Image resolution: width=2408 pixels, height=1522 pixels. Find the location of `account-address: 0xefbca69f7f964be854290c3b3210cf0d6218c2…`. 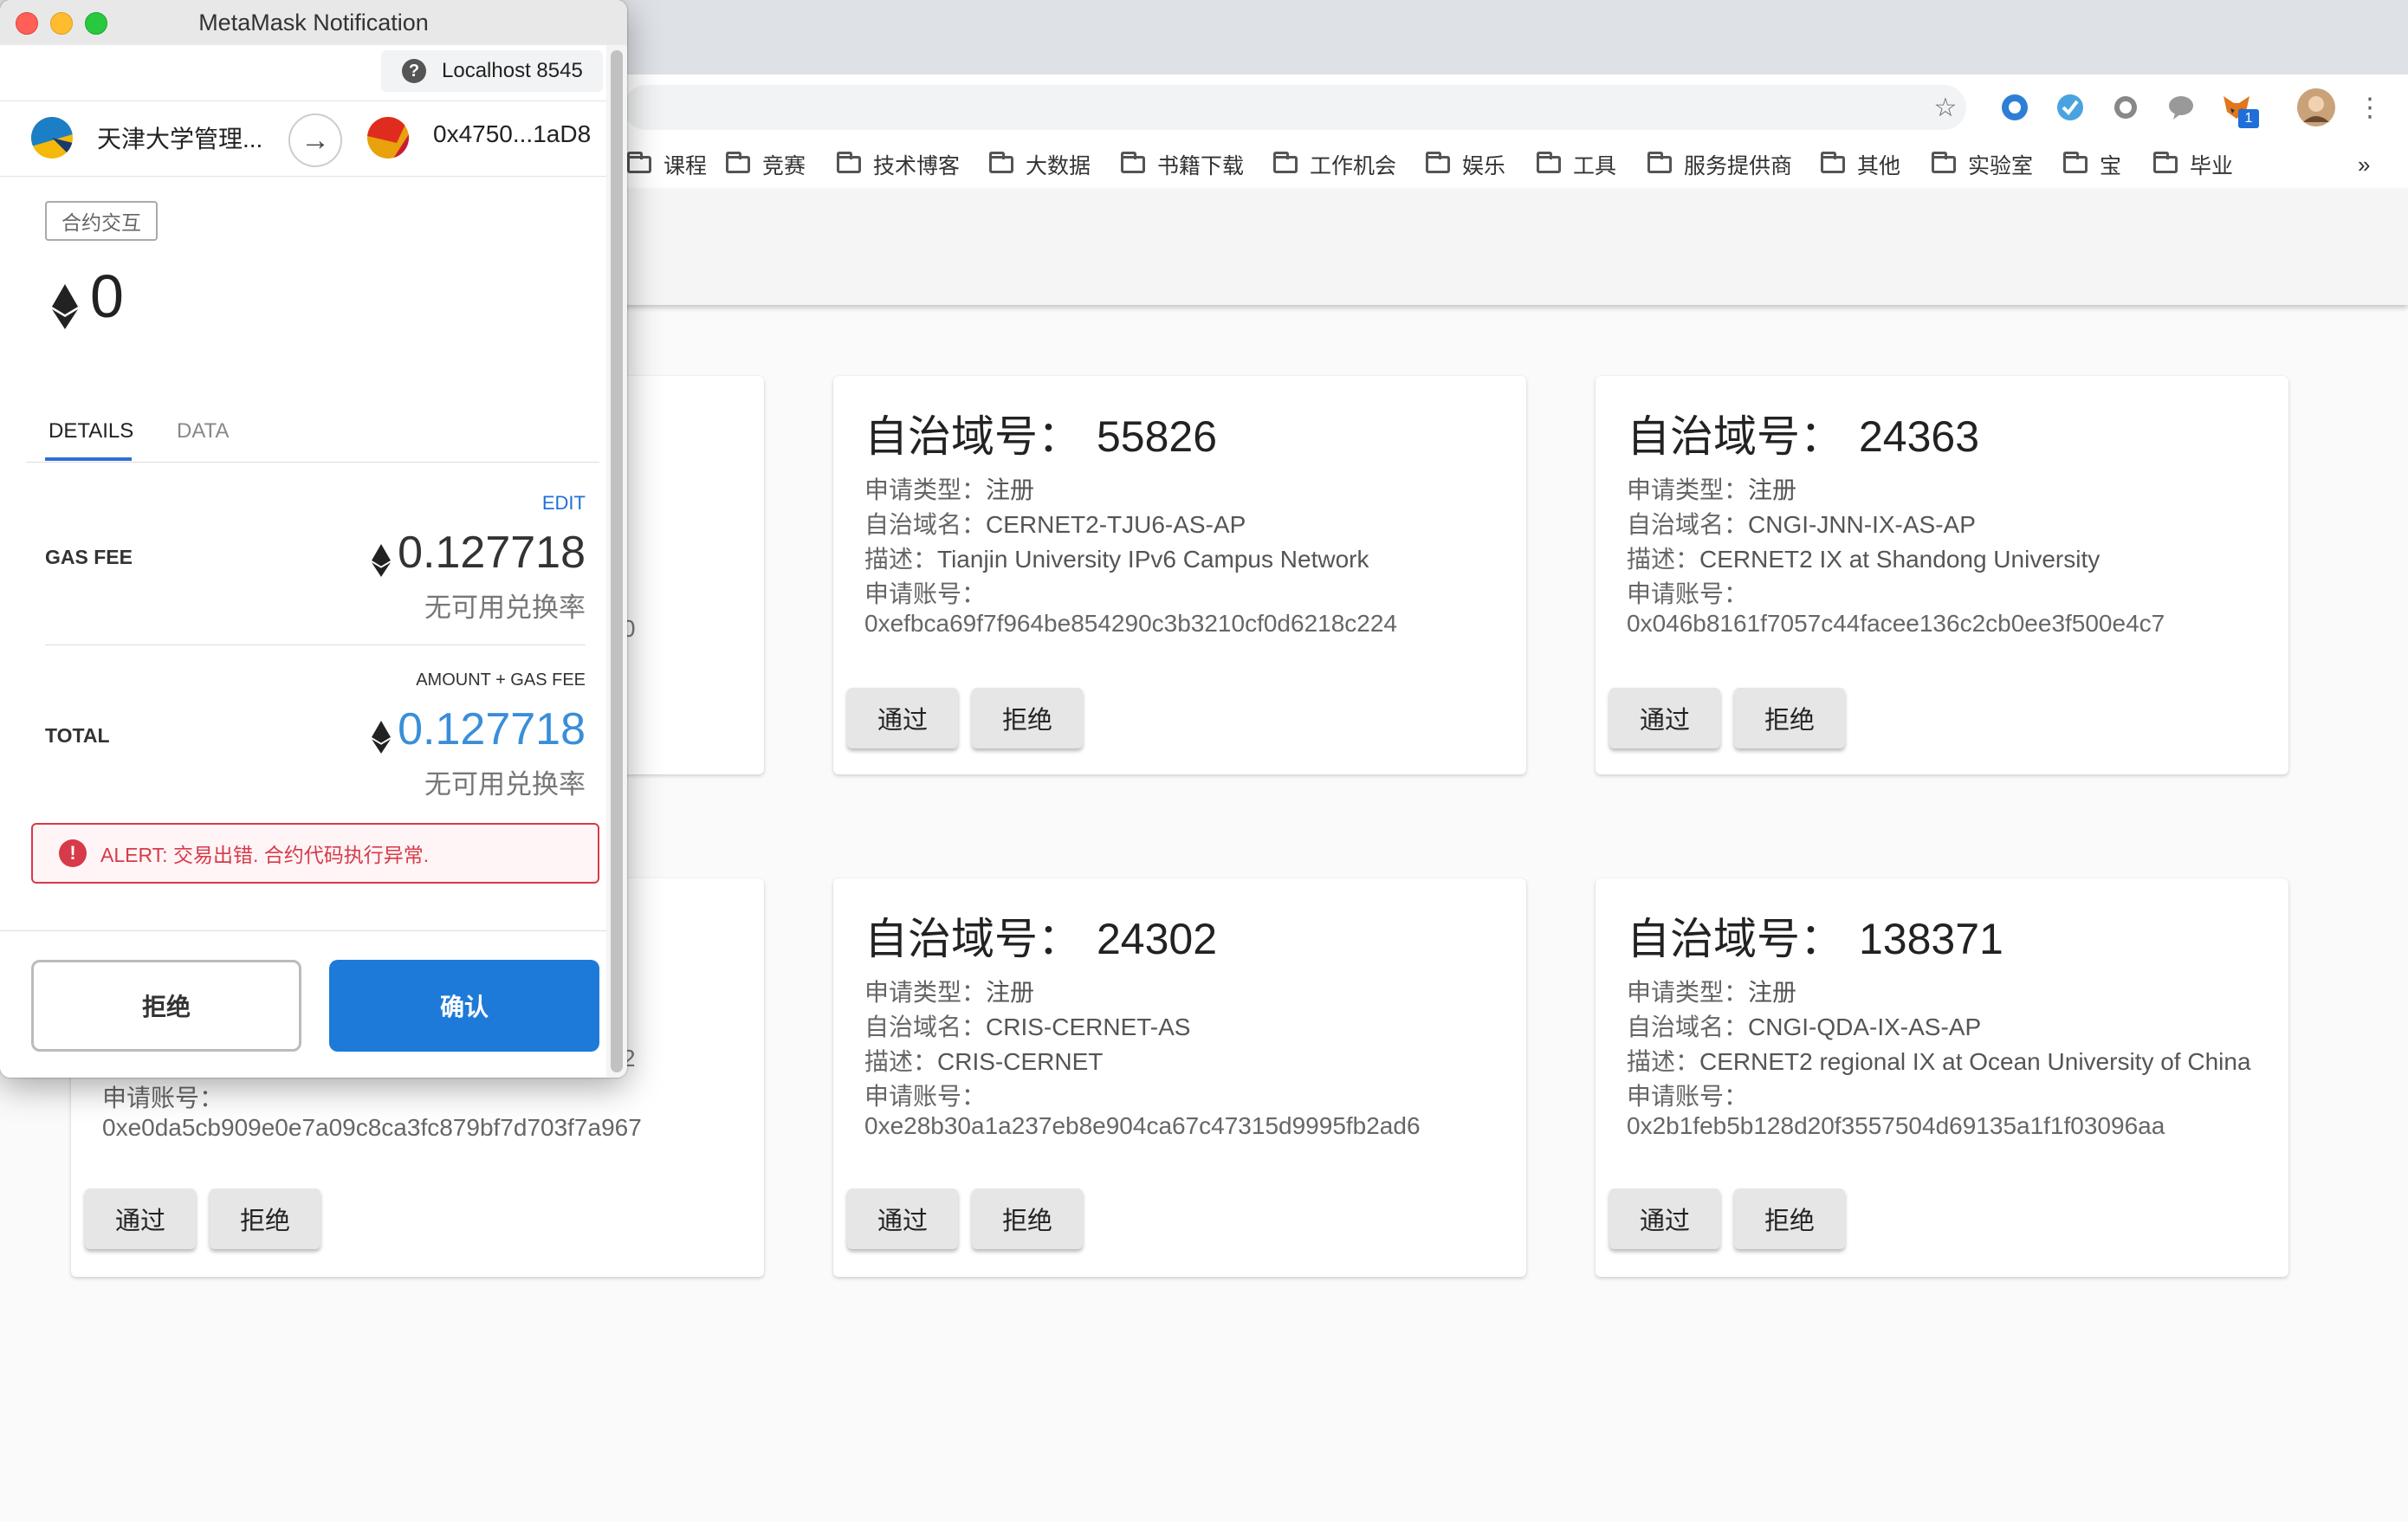

account-address: 0xefbca69f7f964be854290c3b3210cf0d6218c2… is located at coordinates (1131, 623).